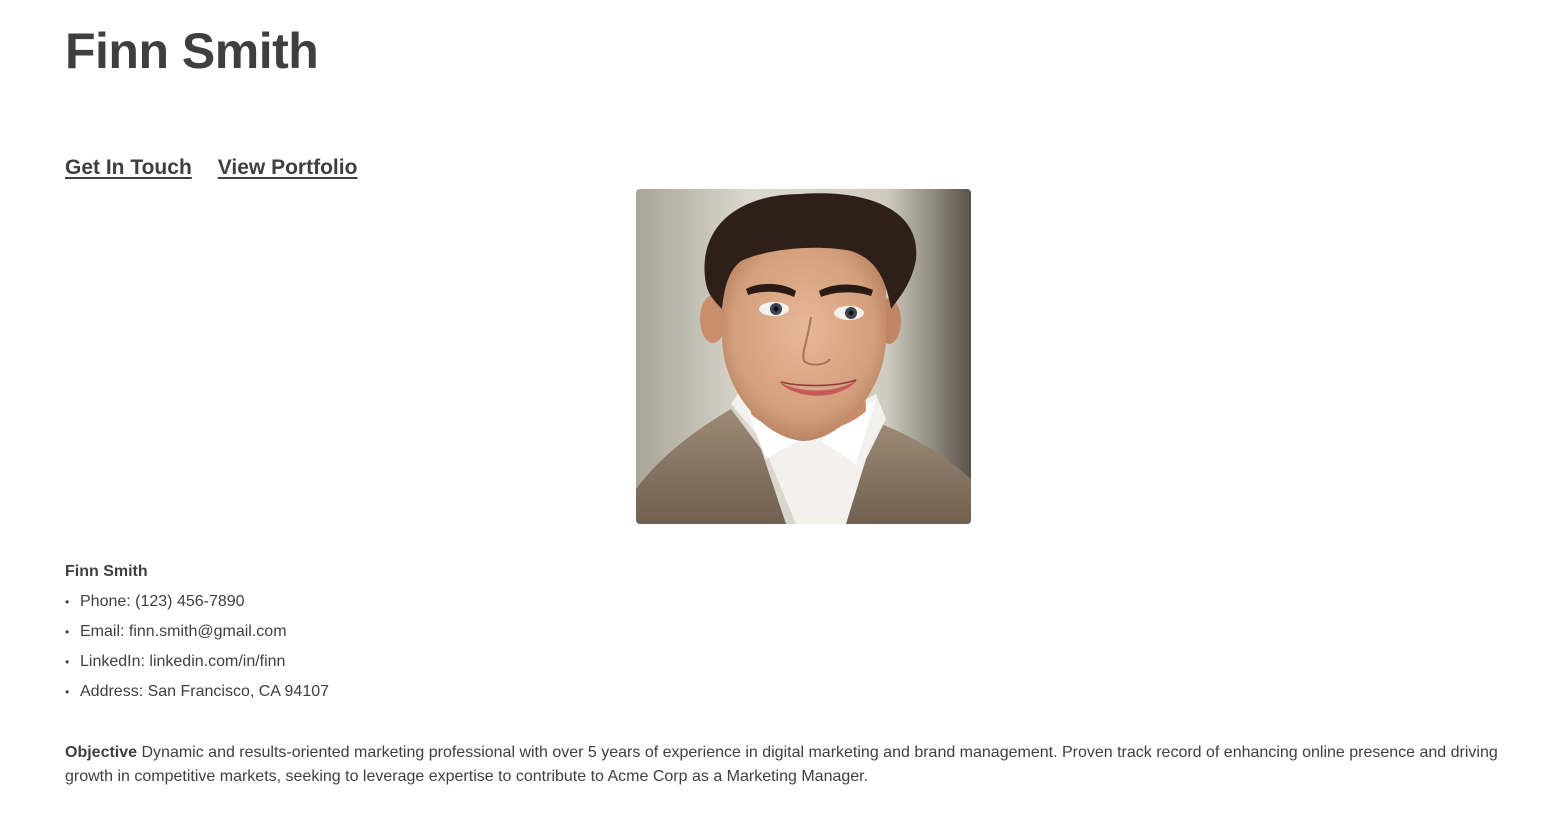  Describe the element at coordinates (128, 168) in the screenshot. I see `get-in-touch-link: Get In Touch` at that location.